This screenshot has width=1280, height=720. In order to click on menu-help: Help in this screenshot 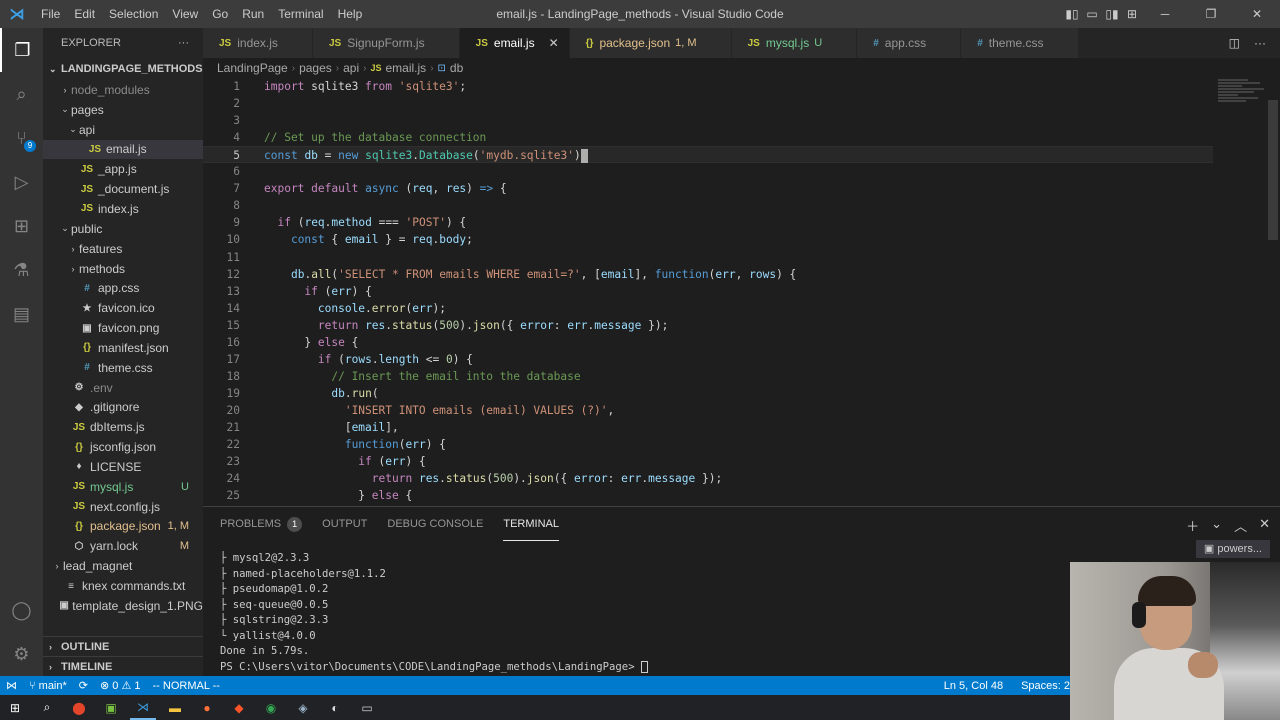, I will do `click(350, 14)`.